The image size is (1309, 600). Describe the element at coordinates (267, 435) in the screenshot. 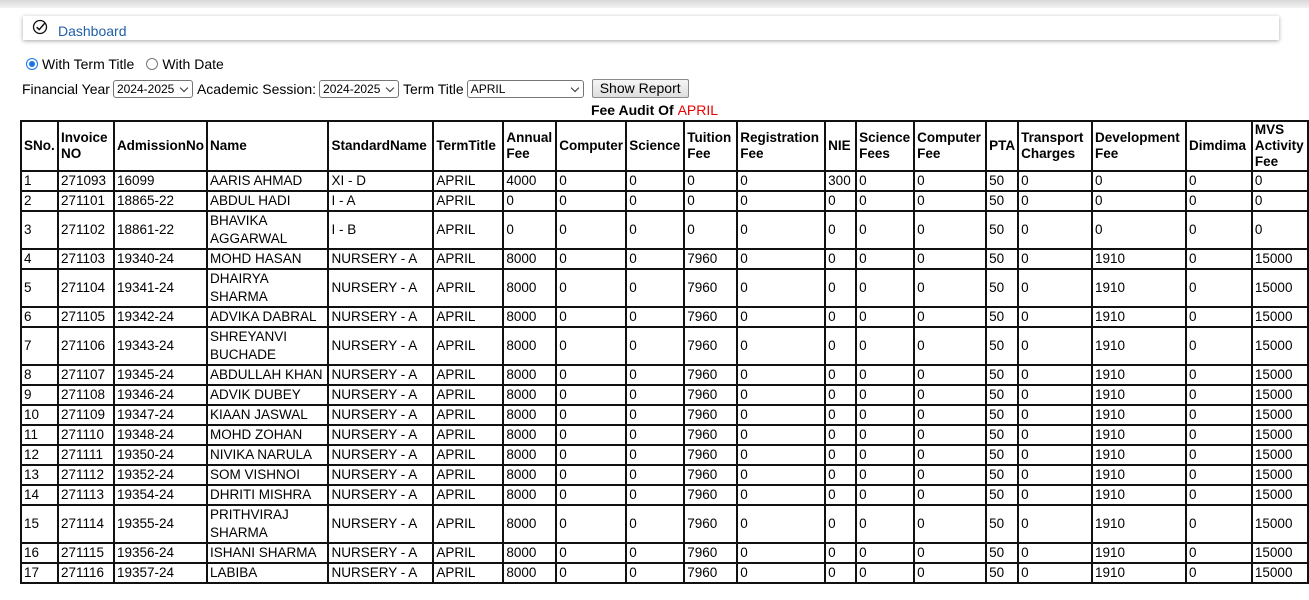

I see `table-cell: MOHD ZOHAN` at that location.